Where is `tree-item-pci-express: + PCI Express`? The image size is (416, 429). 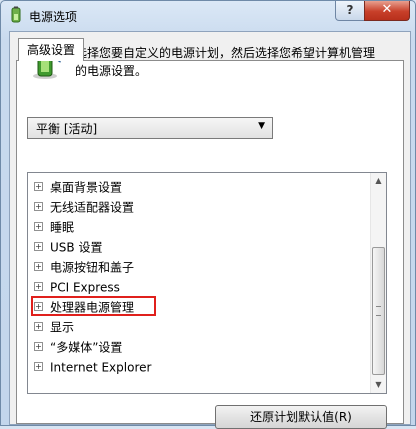
tree-item-pci-express: + PCI Express is located at coordinates (77, 287).